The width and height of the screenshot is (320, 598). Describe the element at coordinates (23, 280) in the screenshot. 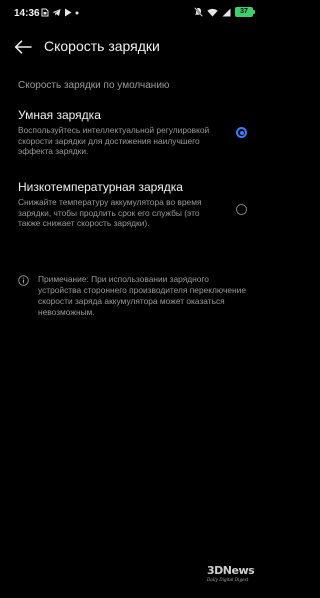

I see `info-icon` at that location.